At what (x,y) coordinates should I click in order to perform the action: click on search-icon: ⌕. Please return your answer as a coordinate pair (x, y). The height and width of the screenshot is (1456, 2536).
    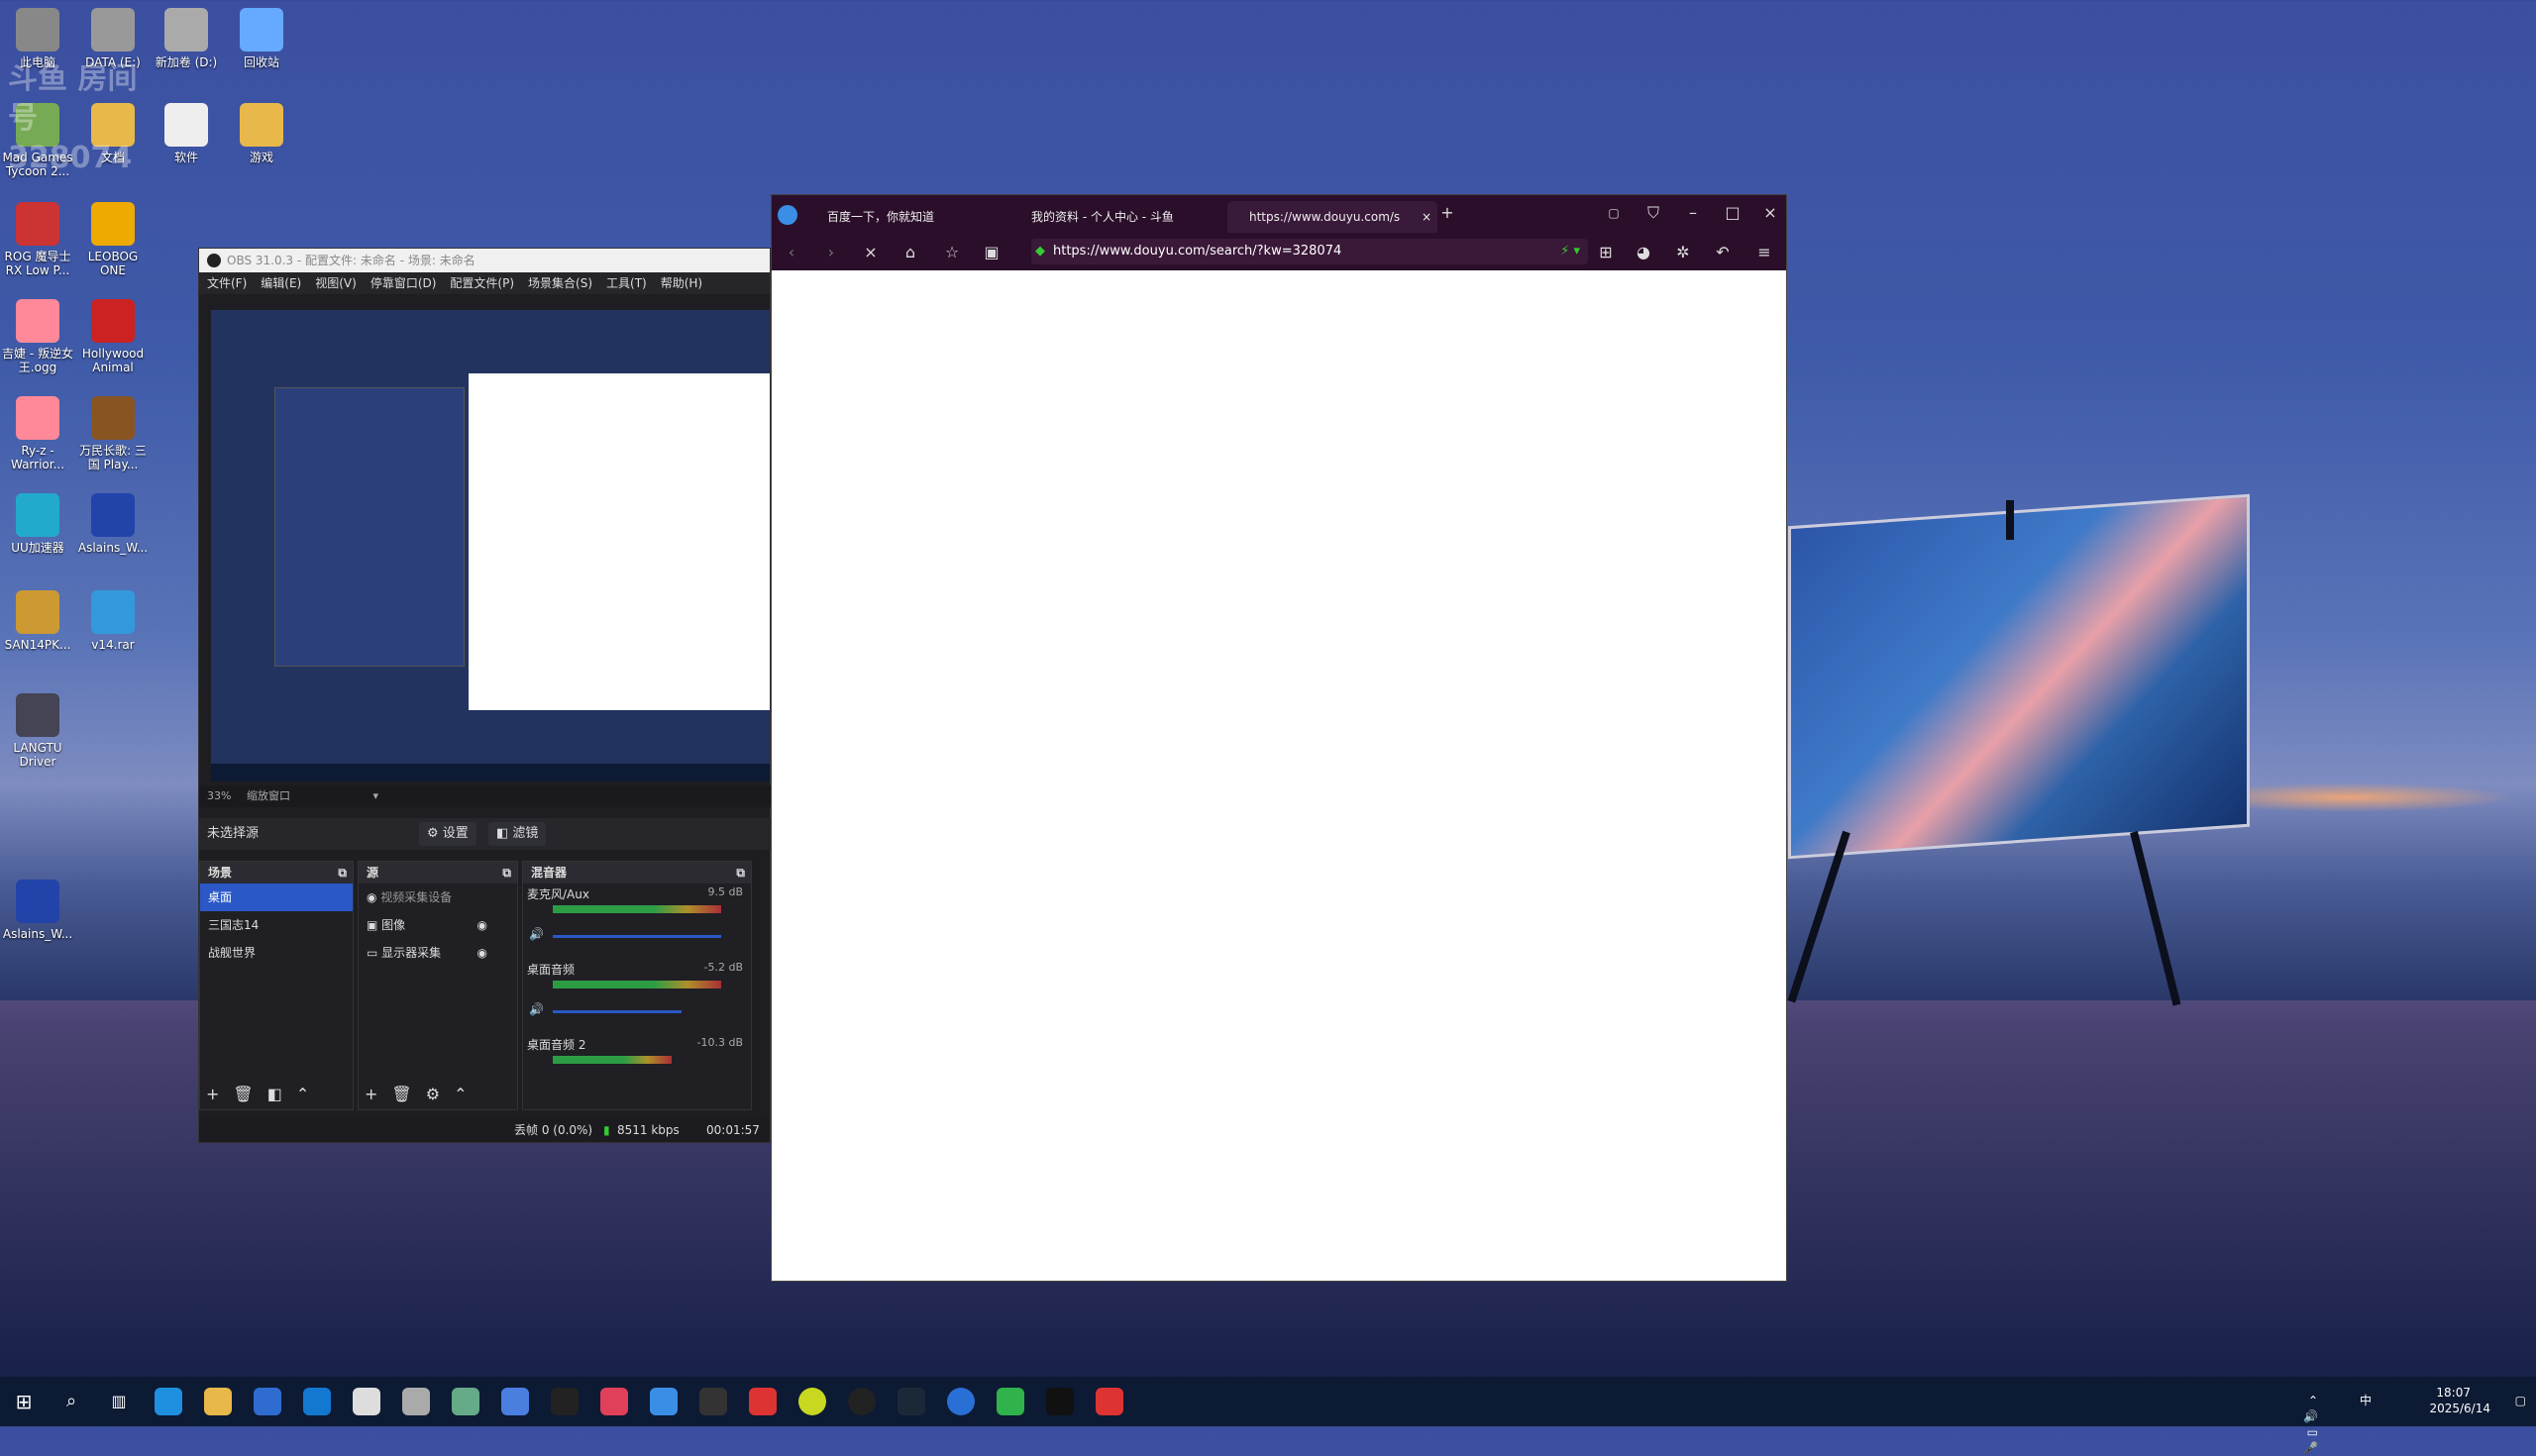
    Looking at the image, I should click on (71, 1401).